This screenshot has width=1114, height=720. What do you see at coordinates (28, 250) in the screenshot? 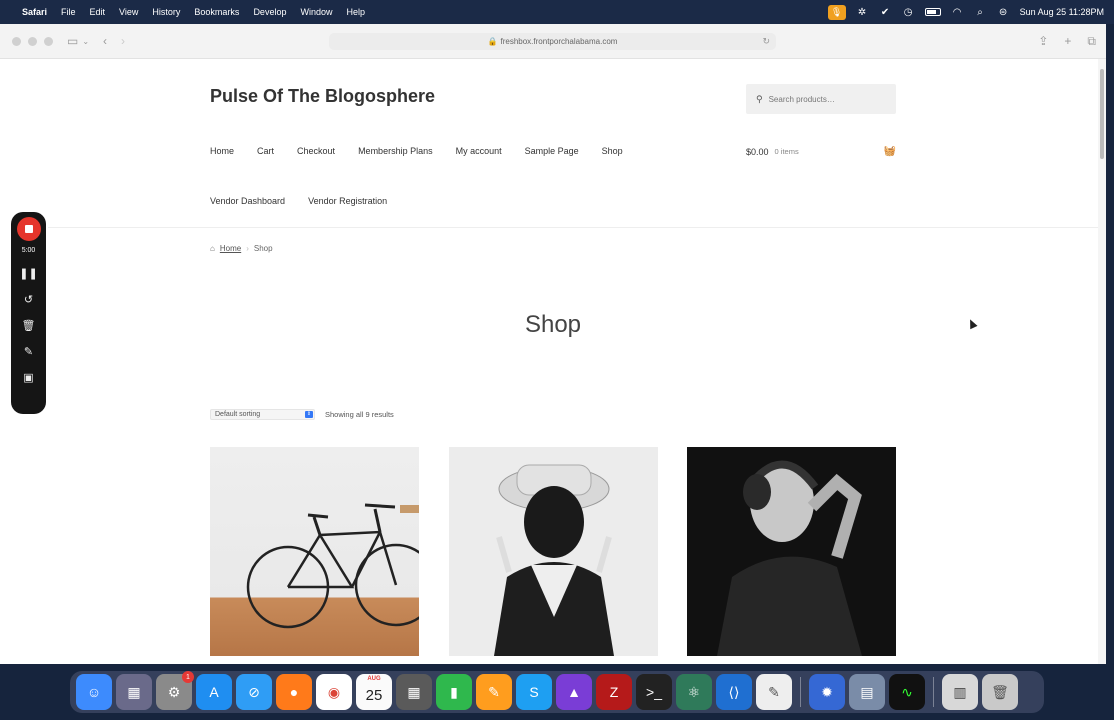
I see `recording-timer: 5:00` at bounding box center [28, 250].